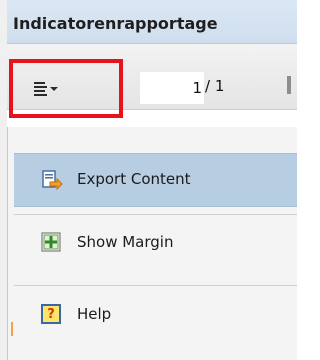 This screenshot has width=320, height=360. What do you see at coordinates (115, 23) in the screenshot?
I see `window-title: Indicatorenrapportage` at bounding box center [115, 23].